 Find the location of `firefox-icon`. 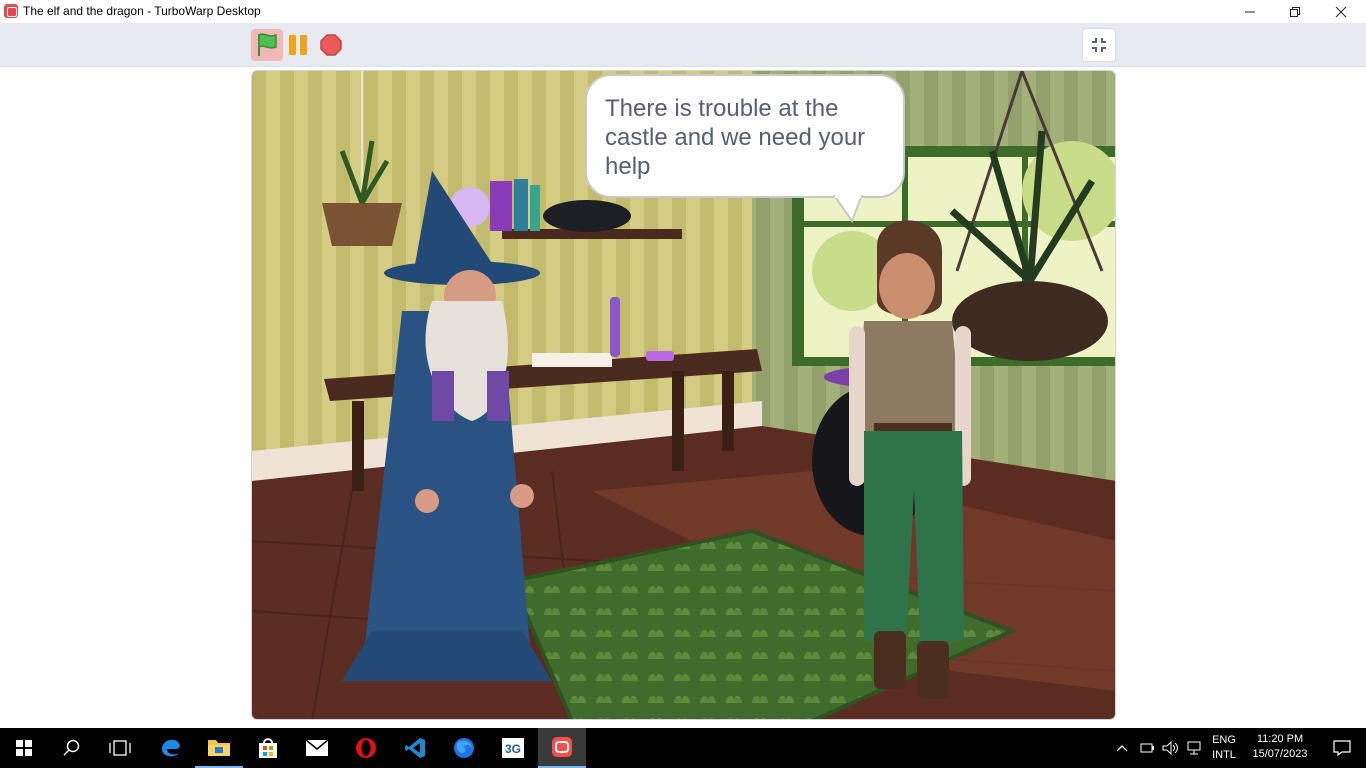

firefox-icon is located at coordinates (464, 748).